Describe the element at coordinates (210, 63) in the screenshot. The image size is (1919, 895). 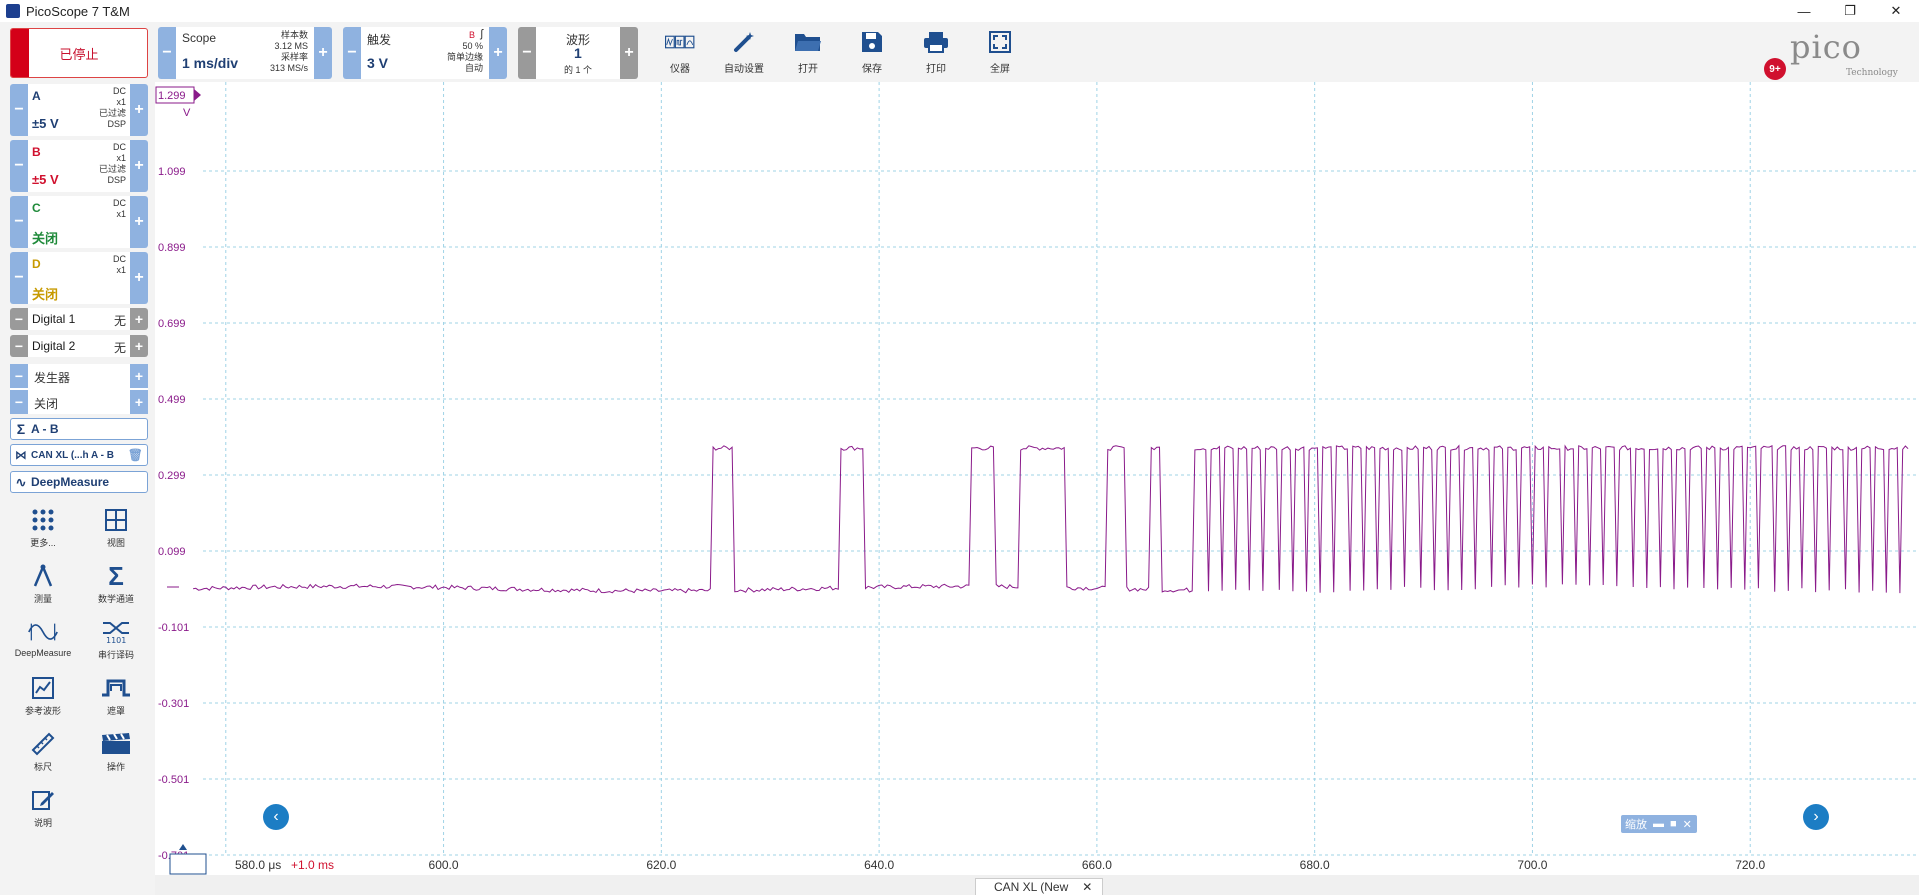
I see `timebase-value: 1 ms/div` at that location.